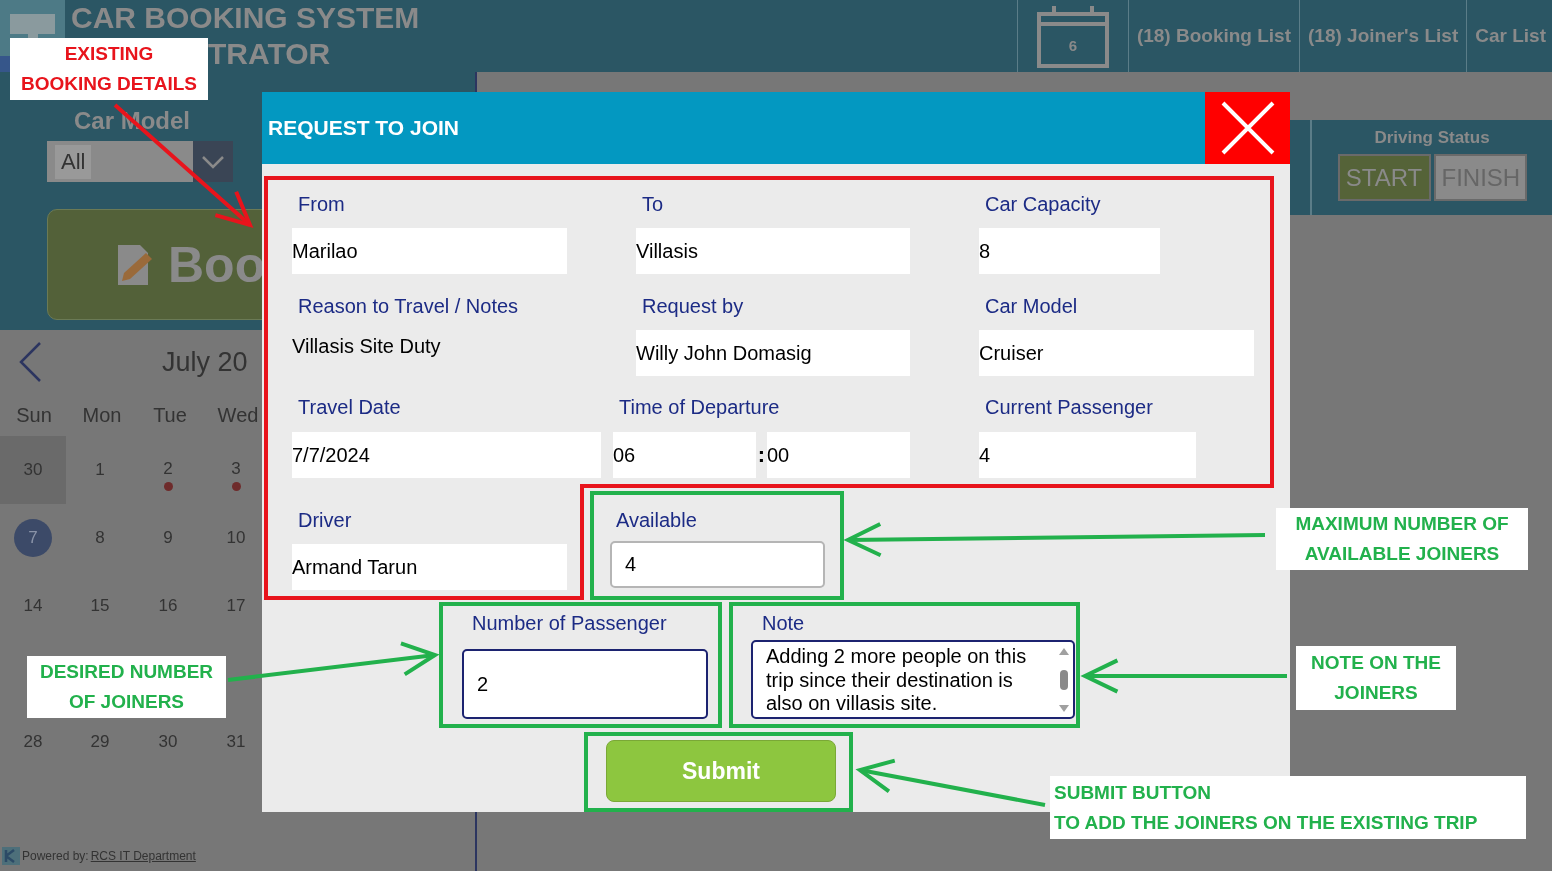 The width and height of the screenshot is (1552, 871). What do you see at coordinates (1432, 138) in the screenshot?
I see `status-label: Driving Status` at bounding box center [1432, 138].